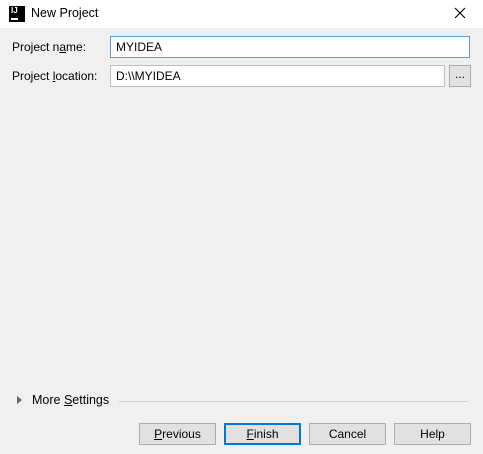 The width and height of the screenshot is (483, 454). What do you see at coordinates (76, 47) in the screenshot?
I see `project-name-label-post: me:` at bounding box center [76, 47].